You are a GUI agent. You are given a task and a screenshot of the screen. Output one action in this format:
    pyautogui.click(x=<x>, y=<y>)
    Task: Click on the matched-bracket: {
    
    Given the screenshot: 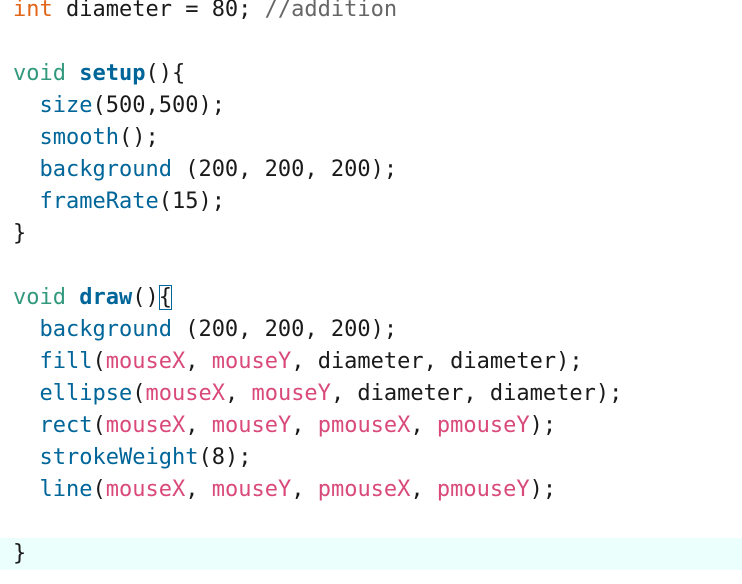 What is the action you would take?
    pyautogui.click(x=165, y=297)
    